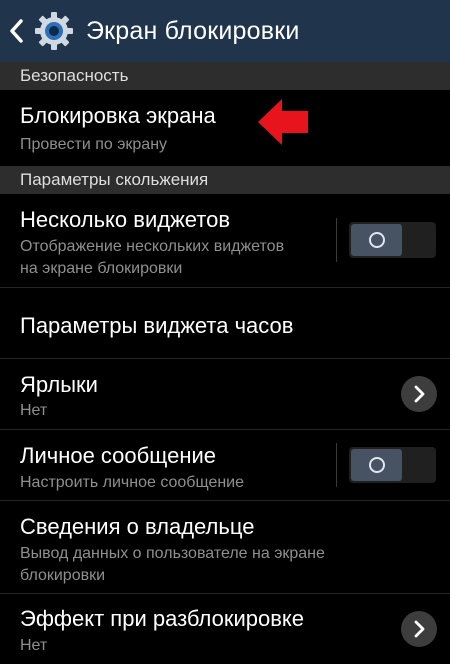 The height and width of the screenshot is (664, 450). I want to click on screen-lock-title: Блокировка экрана, so click(118, 115).